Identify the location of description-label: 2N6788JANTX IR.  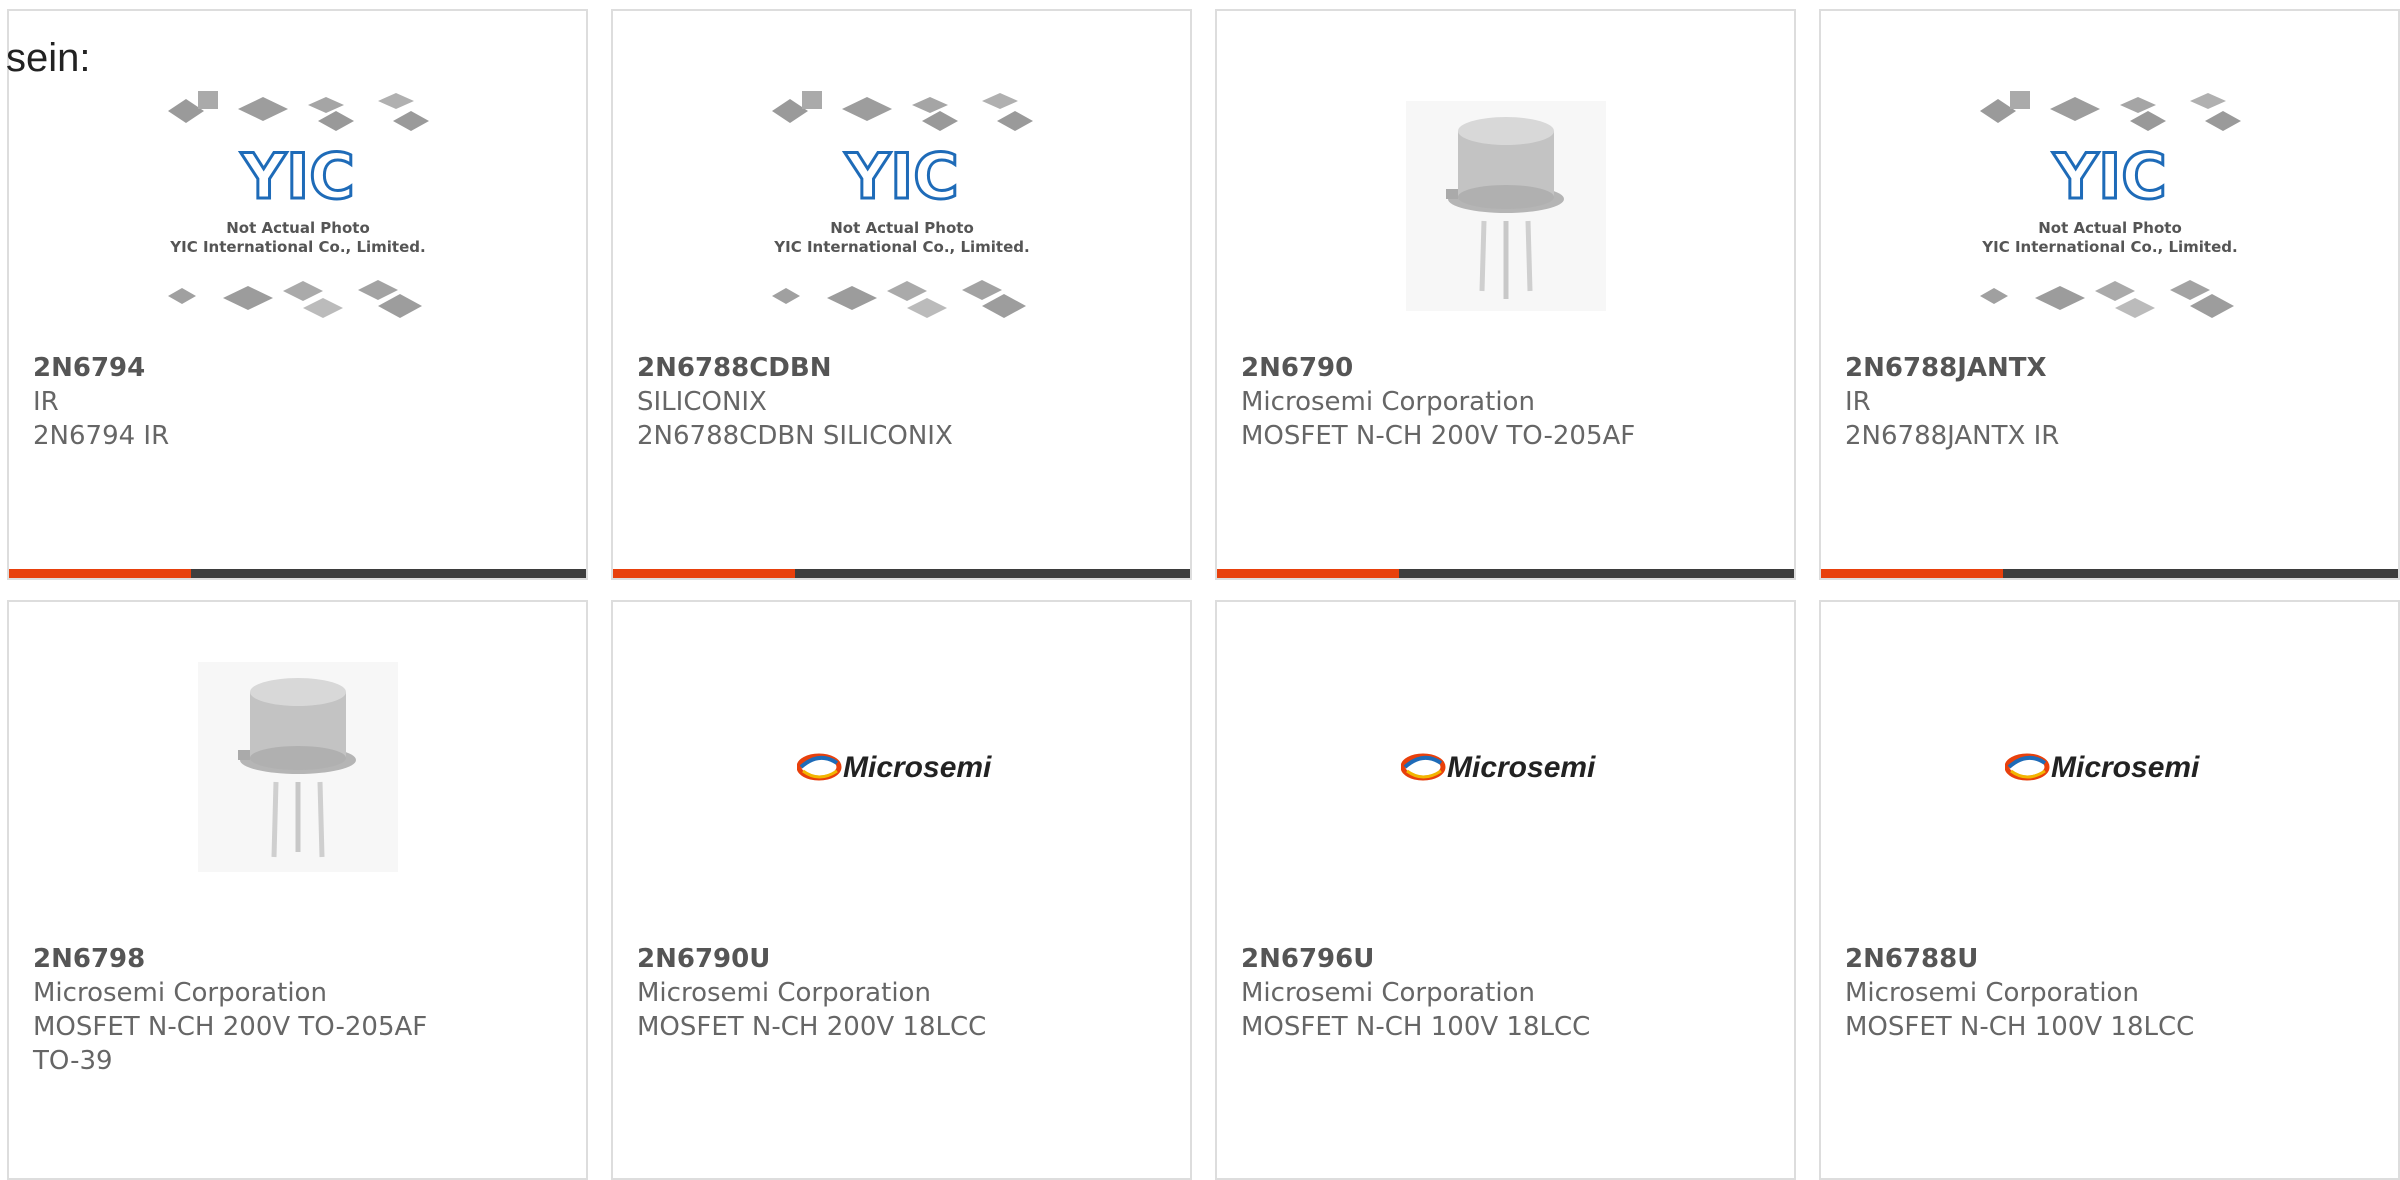
(1952, 436).